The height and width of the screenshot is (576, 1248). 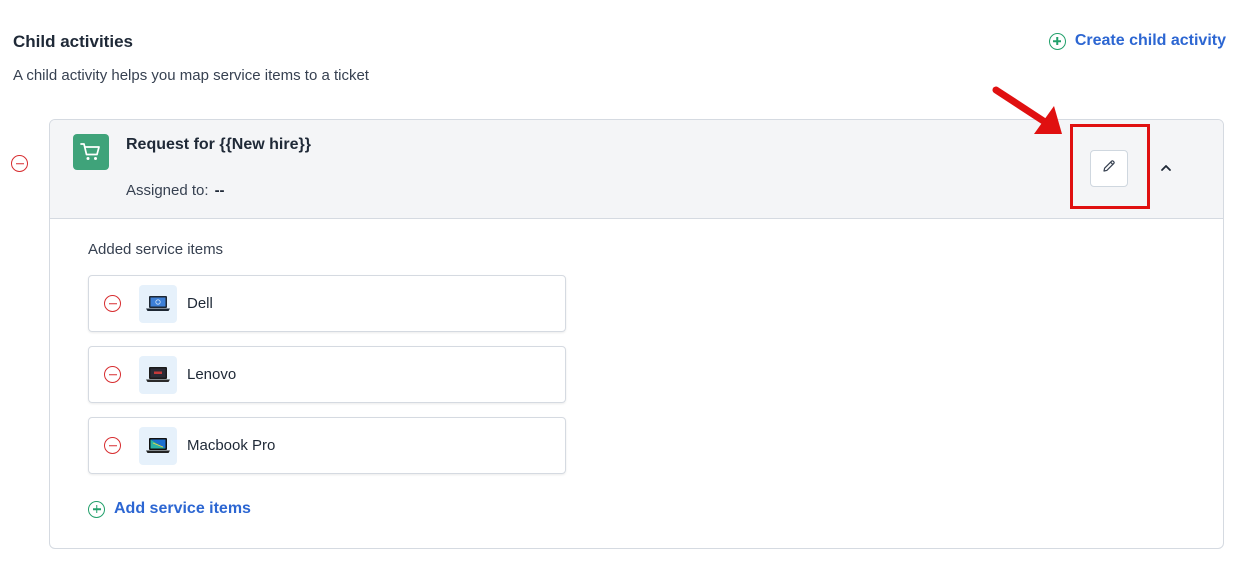 I want to click on service-item: Macbook Pro, so click(x=327, y=445).